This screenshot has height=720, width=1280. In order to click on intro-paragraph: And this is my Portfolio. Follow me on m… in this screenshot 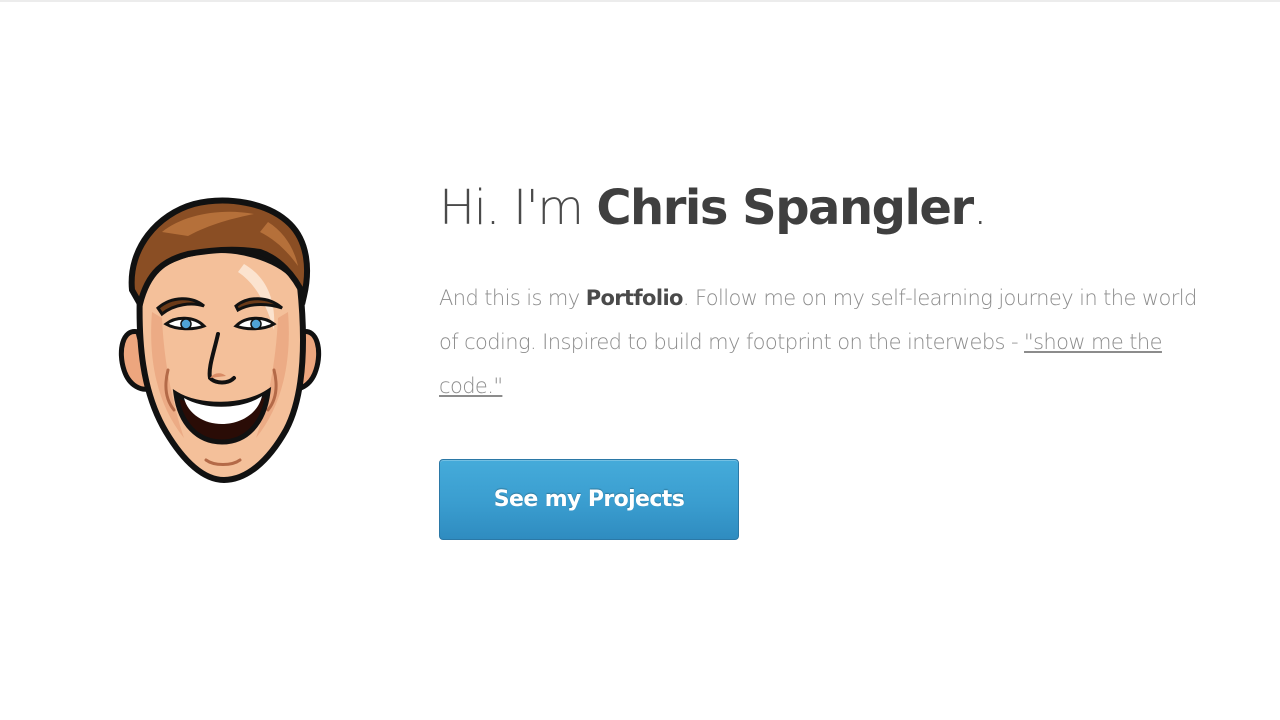, I will do `click(829, 342)`.